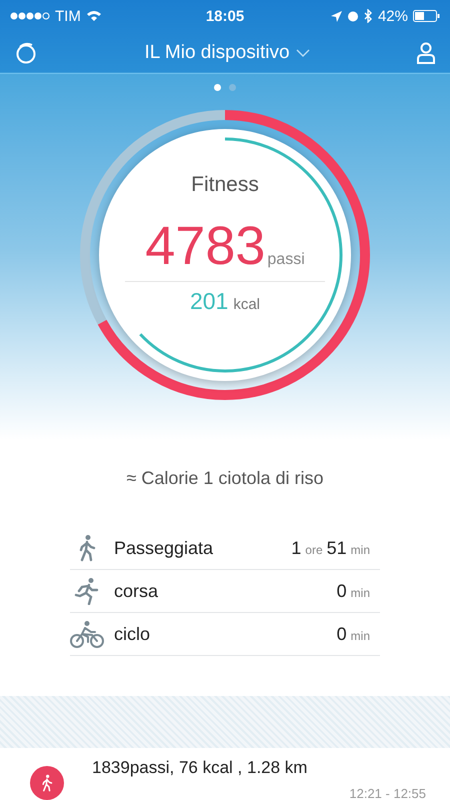 Image resolution: width=450 pixels, height=800 pixels. I want to click on record-time: 12:21 - 12:55, so click(387, 793).